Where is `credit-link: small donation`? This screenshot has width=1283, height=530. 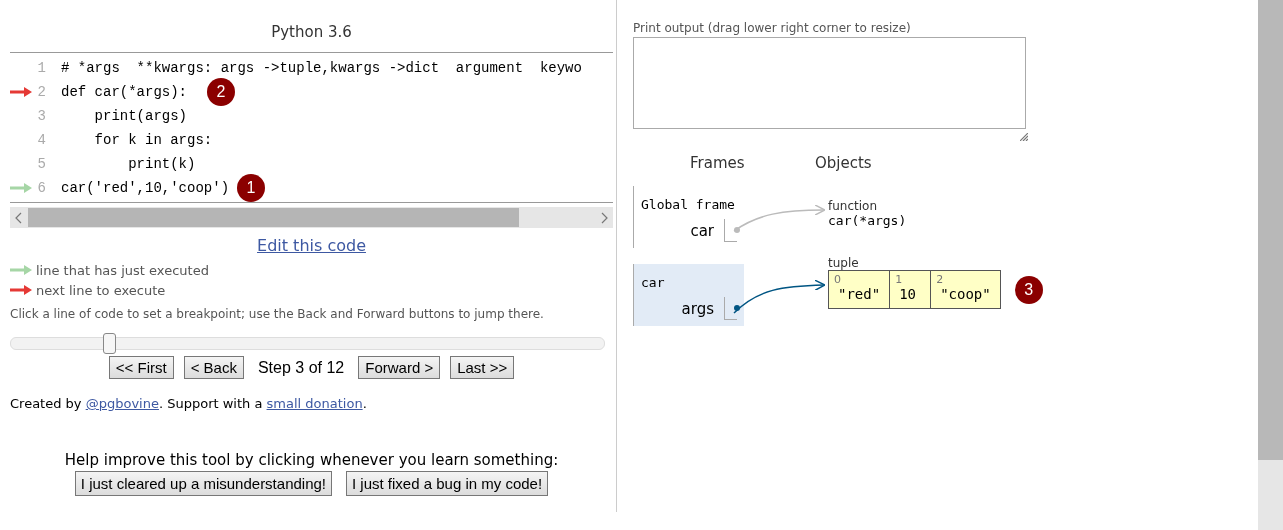
credit-link: small donation is located at coordinates (314, 403).